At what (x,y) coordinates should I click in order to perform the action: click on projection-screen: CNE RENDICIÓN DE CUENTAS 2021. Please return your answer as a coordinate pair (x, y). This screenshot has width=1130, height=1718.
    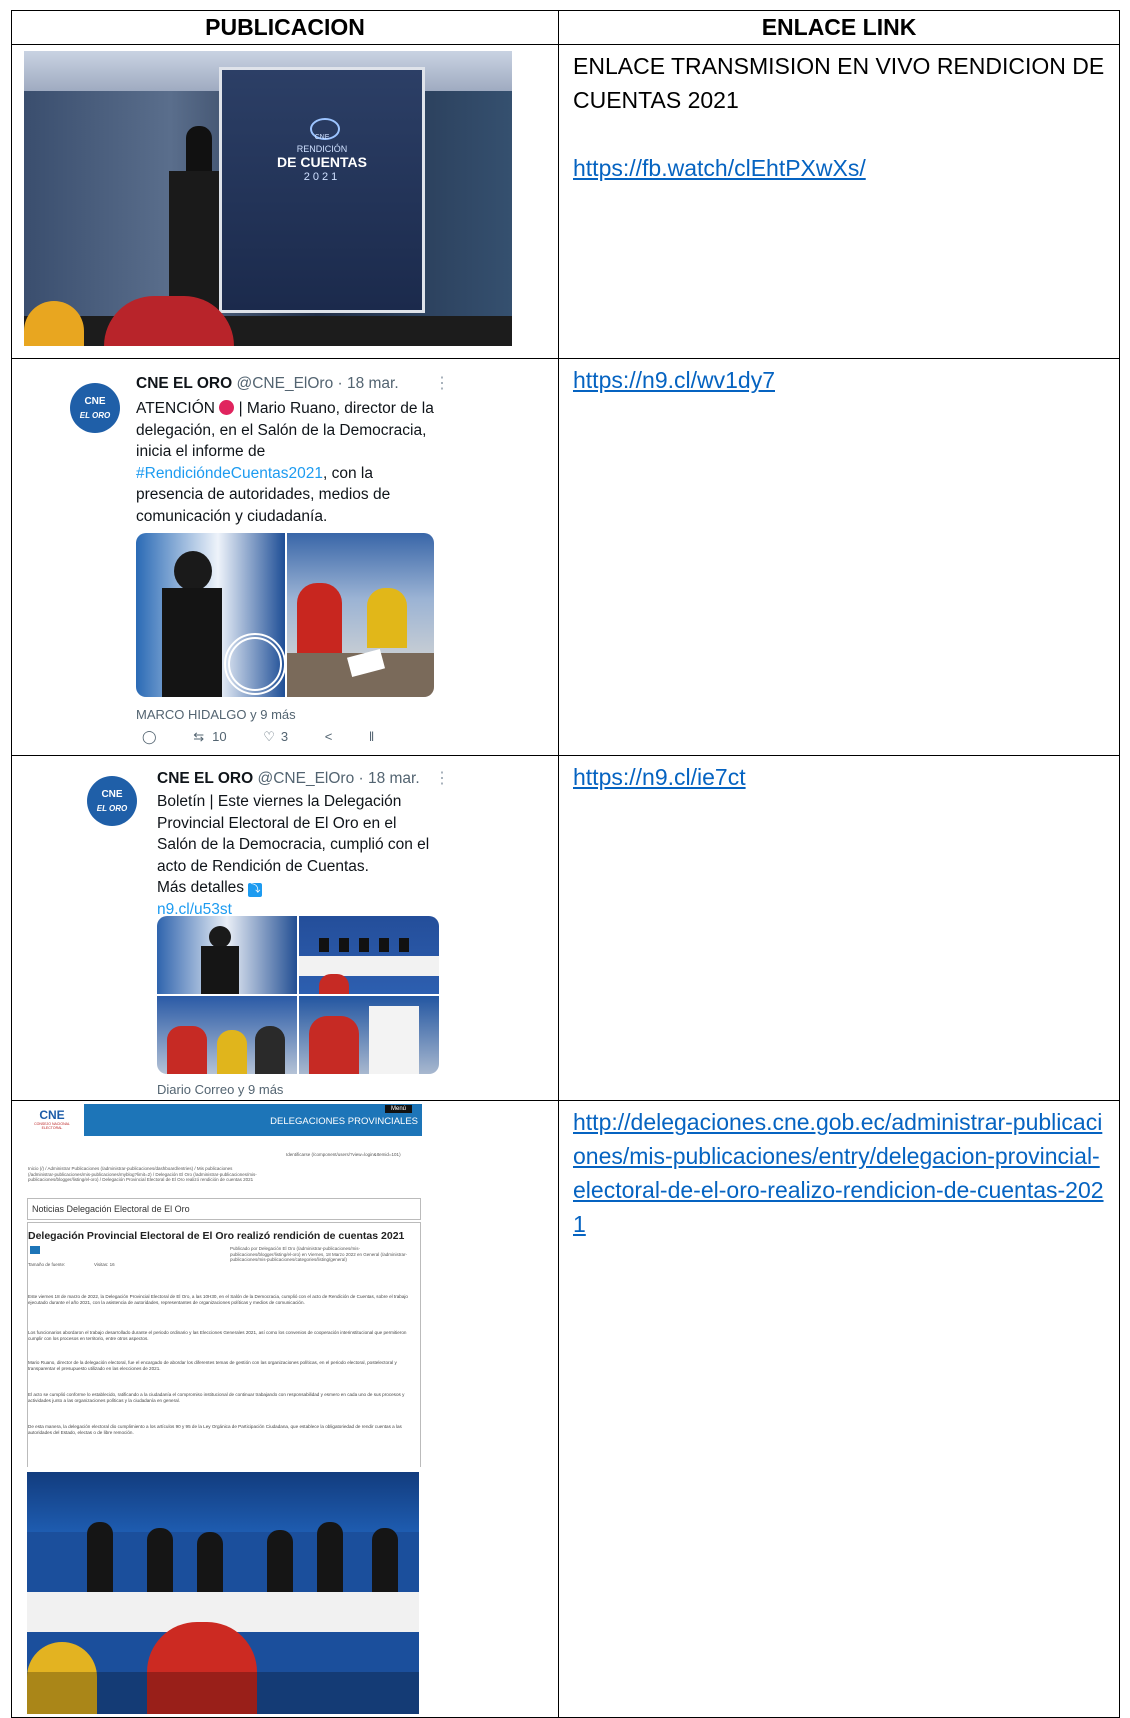
    Looking at the image, I should click on (322, 190).